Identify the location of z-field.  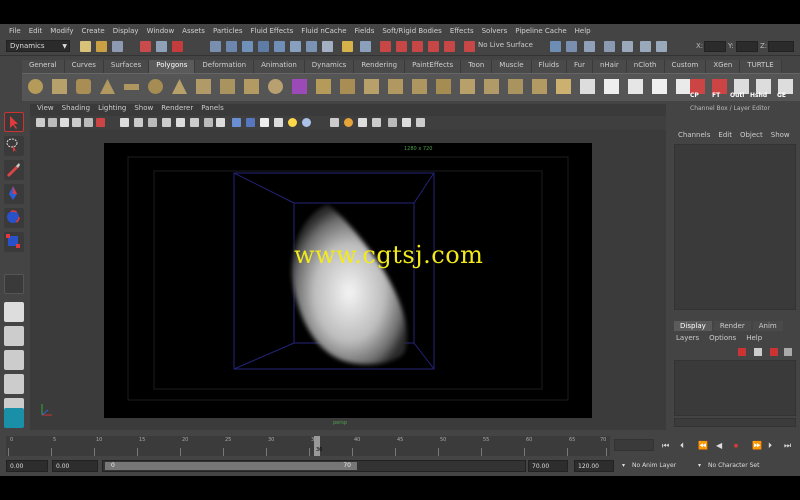
(781, 46).